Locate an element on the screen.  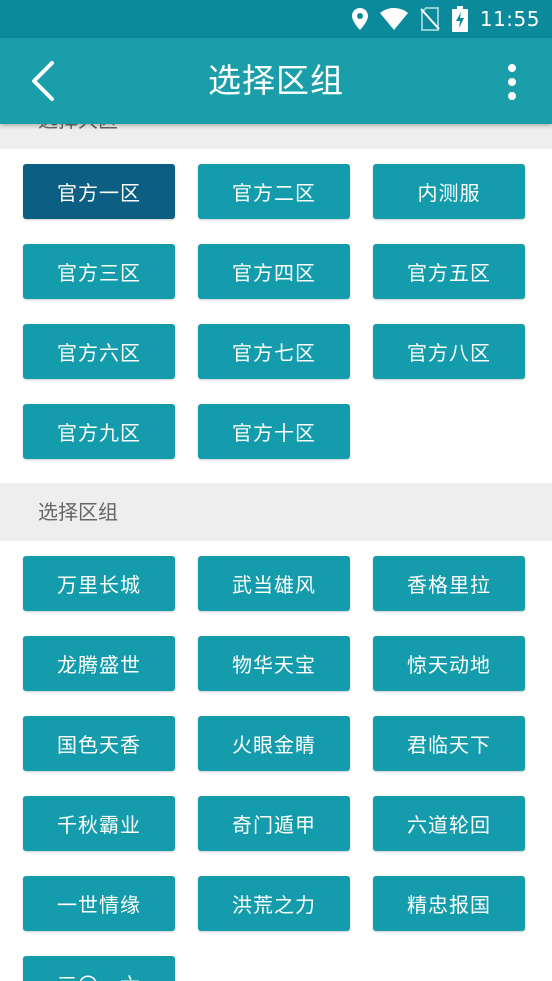
group-button: 奇门遁甲 is located at coordinates (274, 823).